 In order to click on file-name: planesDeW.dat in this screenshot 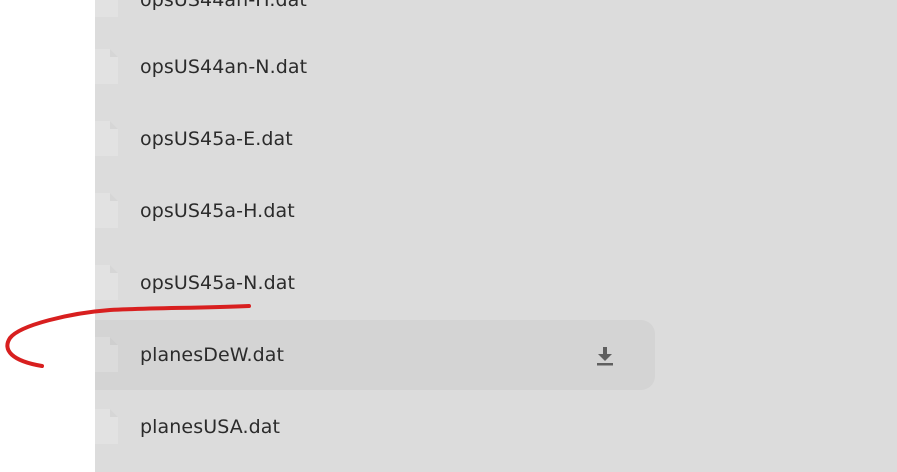, I will do `click(212, 355)`.